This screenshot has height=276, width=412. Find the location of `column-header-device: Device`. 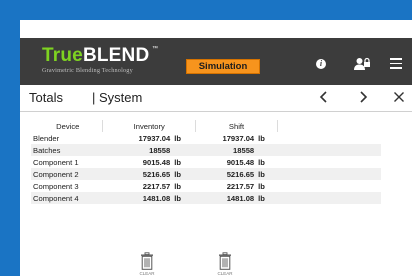

column-header-device: Device is located at coordinates (68, 126).